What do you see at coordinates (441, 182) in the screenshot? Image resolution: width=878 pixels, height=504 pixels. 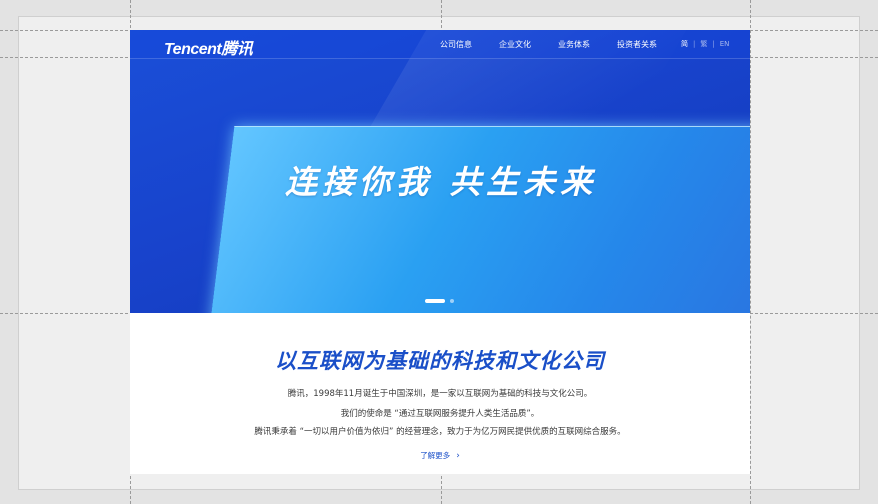 I see `hero-slogan: 连接你我 共生未来` at bounding box center [441, 182].